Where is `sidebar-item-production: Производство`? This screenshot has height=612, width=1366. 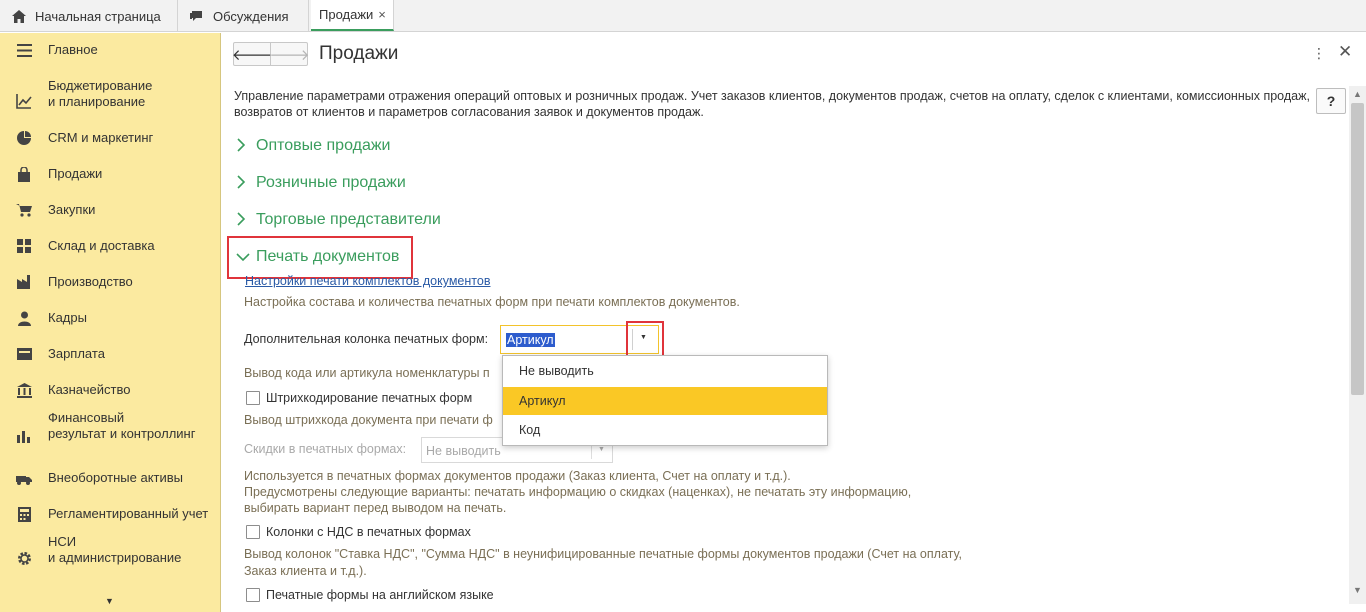 sidebar-item-production: Производство is located at coordinates (110, 282).